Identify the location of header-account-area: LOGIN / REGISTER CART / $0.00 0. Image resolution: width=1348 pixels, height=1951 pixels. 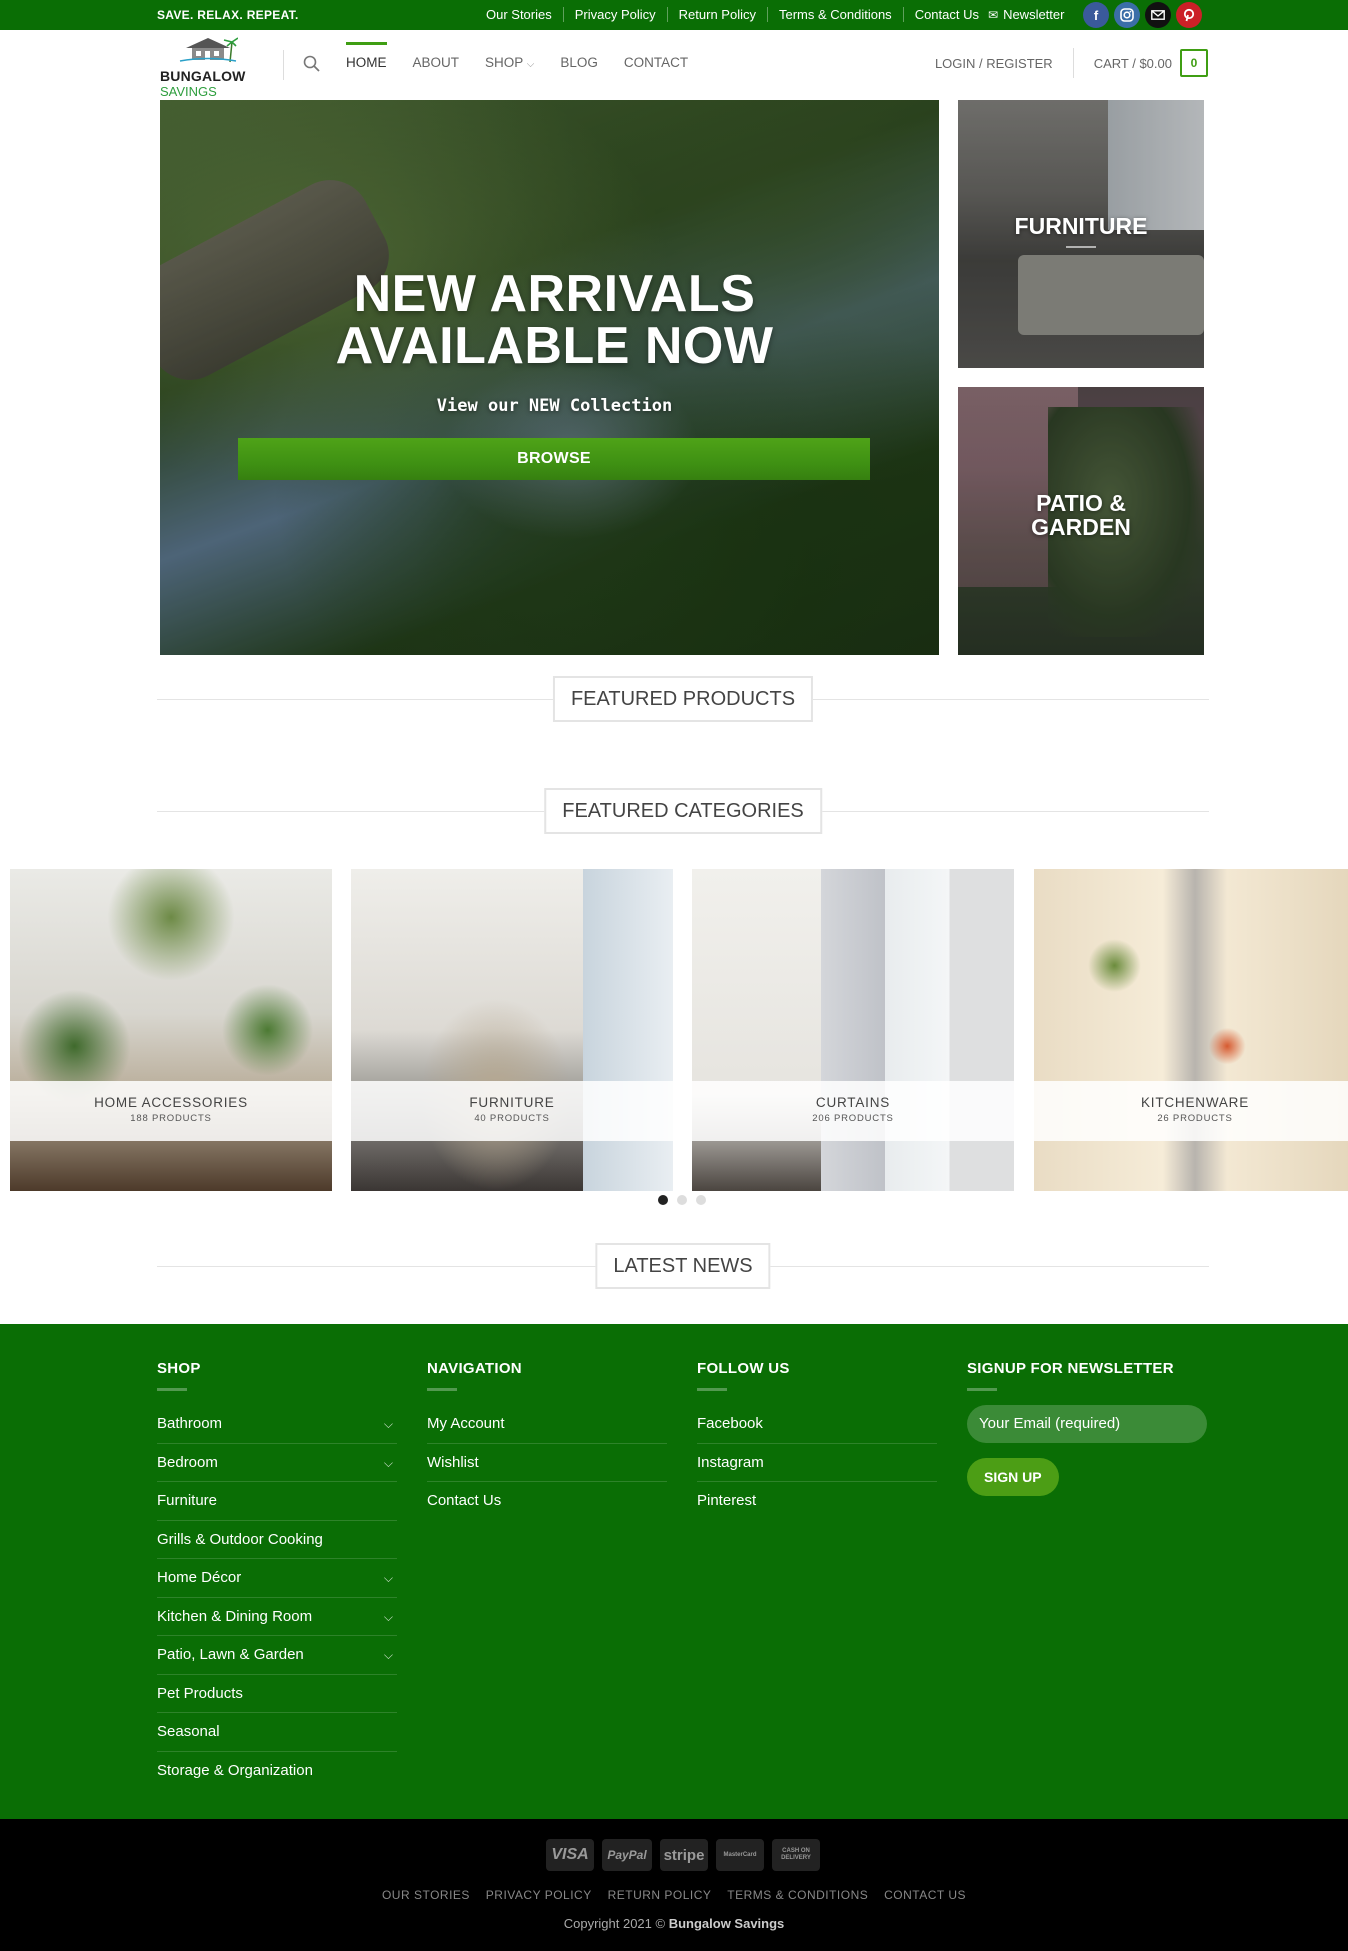
(1071, 63).